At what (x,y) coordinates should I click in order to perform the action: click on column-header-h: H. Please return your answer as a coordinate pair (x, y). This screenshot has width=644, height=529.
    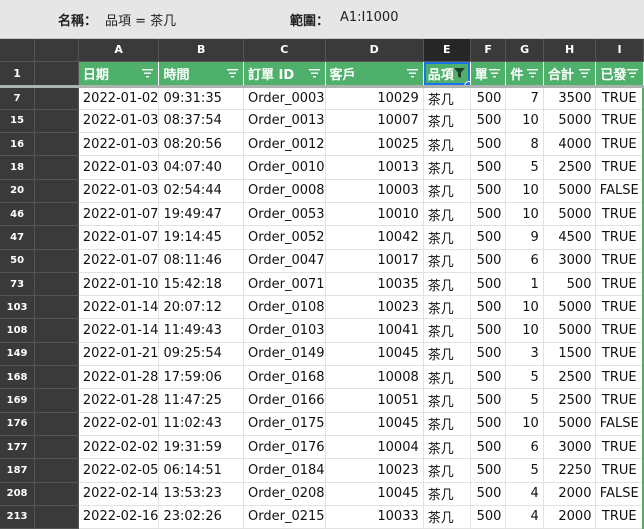
    Looking at the image, I should click on (570, 50).